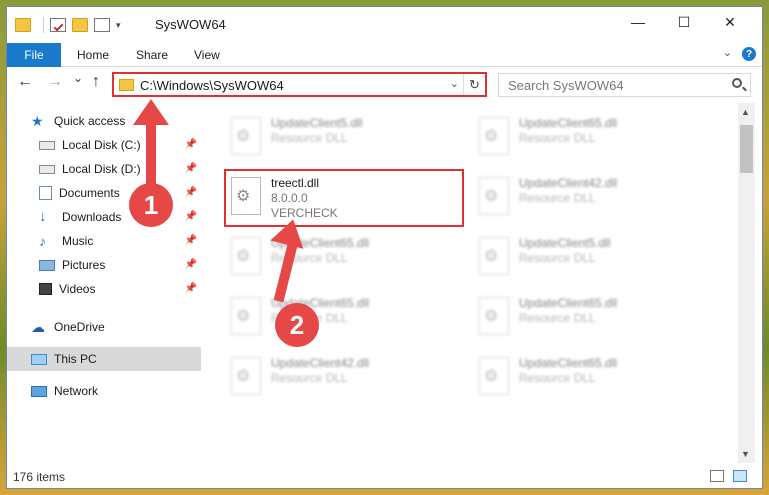 The image size is (769, 495). I want to click on vertical-scrollbar: ▲ ▼, so click(746, 283).